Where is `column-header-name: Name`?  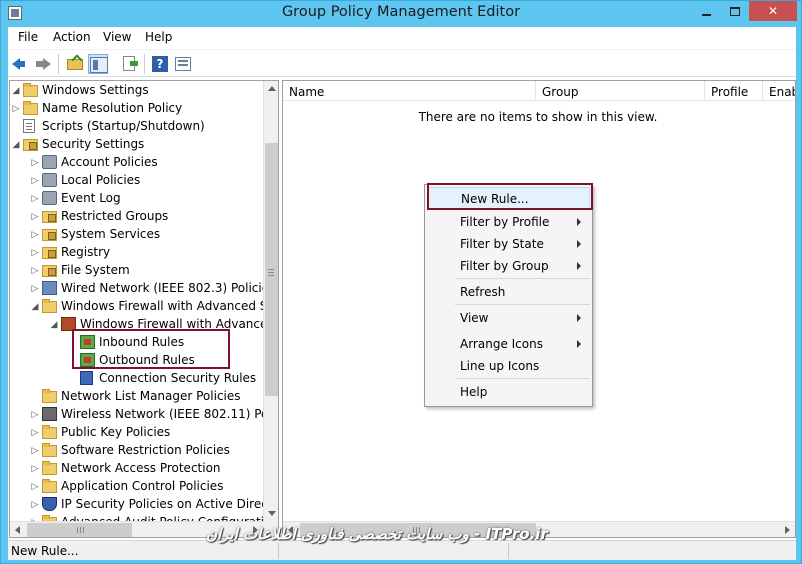 column-header-name: Name is located at coordinates (409, 91).